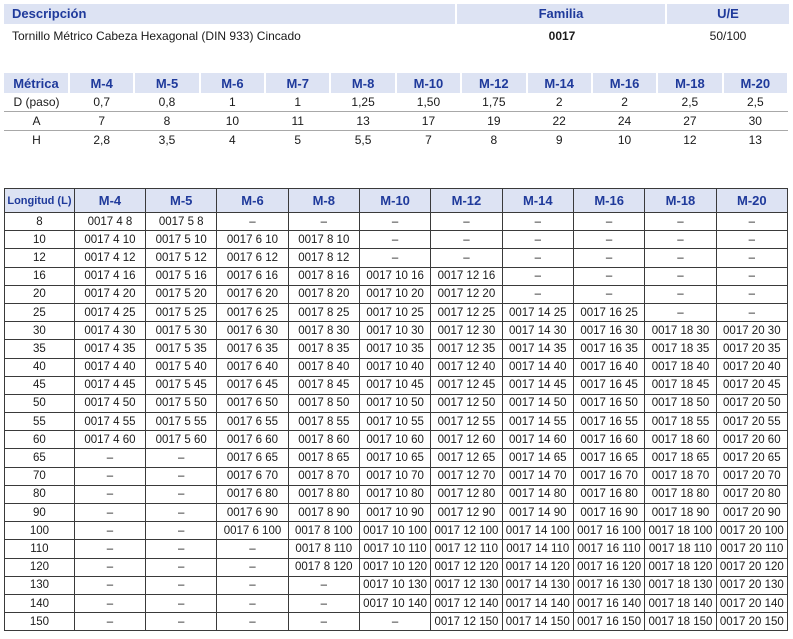 The width and height of the screenshot is (793, 639). What do you see at coordinates (181, 331) in the screenshot?
I see `code-cell: 0017 5 30` at bounding box center [181, 331].